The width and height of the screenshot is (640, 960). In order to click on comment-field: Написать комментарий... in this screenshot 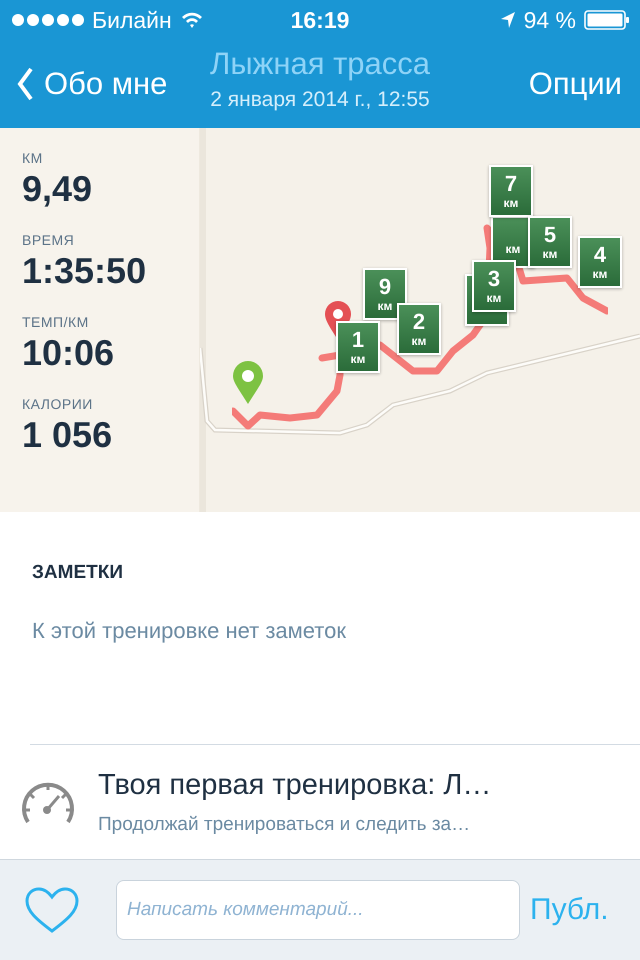, I will do `click(318, 910)`.